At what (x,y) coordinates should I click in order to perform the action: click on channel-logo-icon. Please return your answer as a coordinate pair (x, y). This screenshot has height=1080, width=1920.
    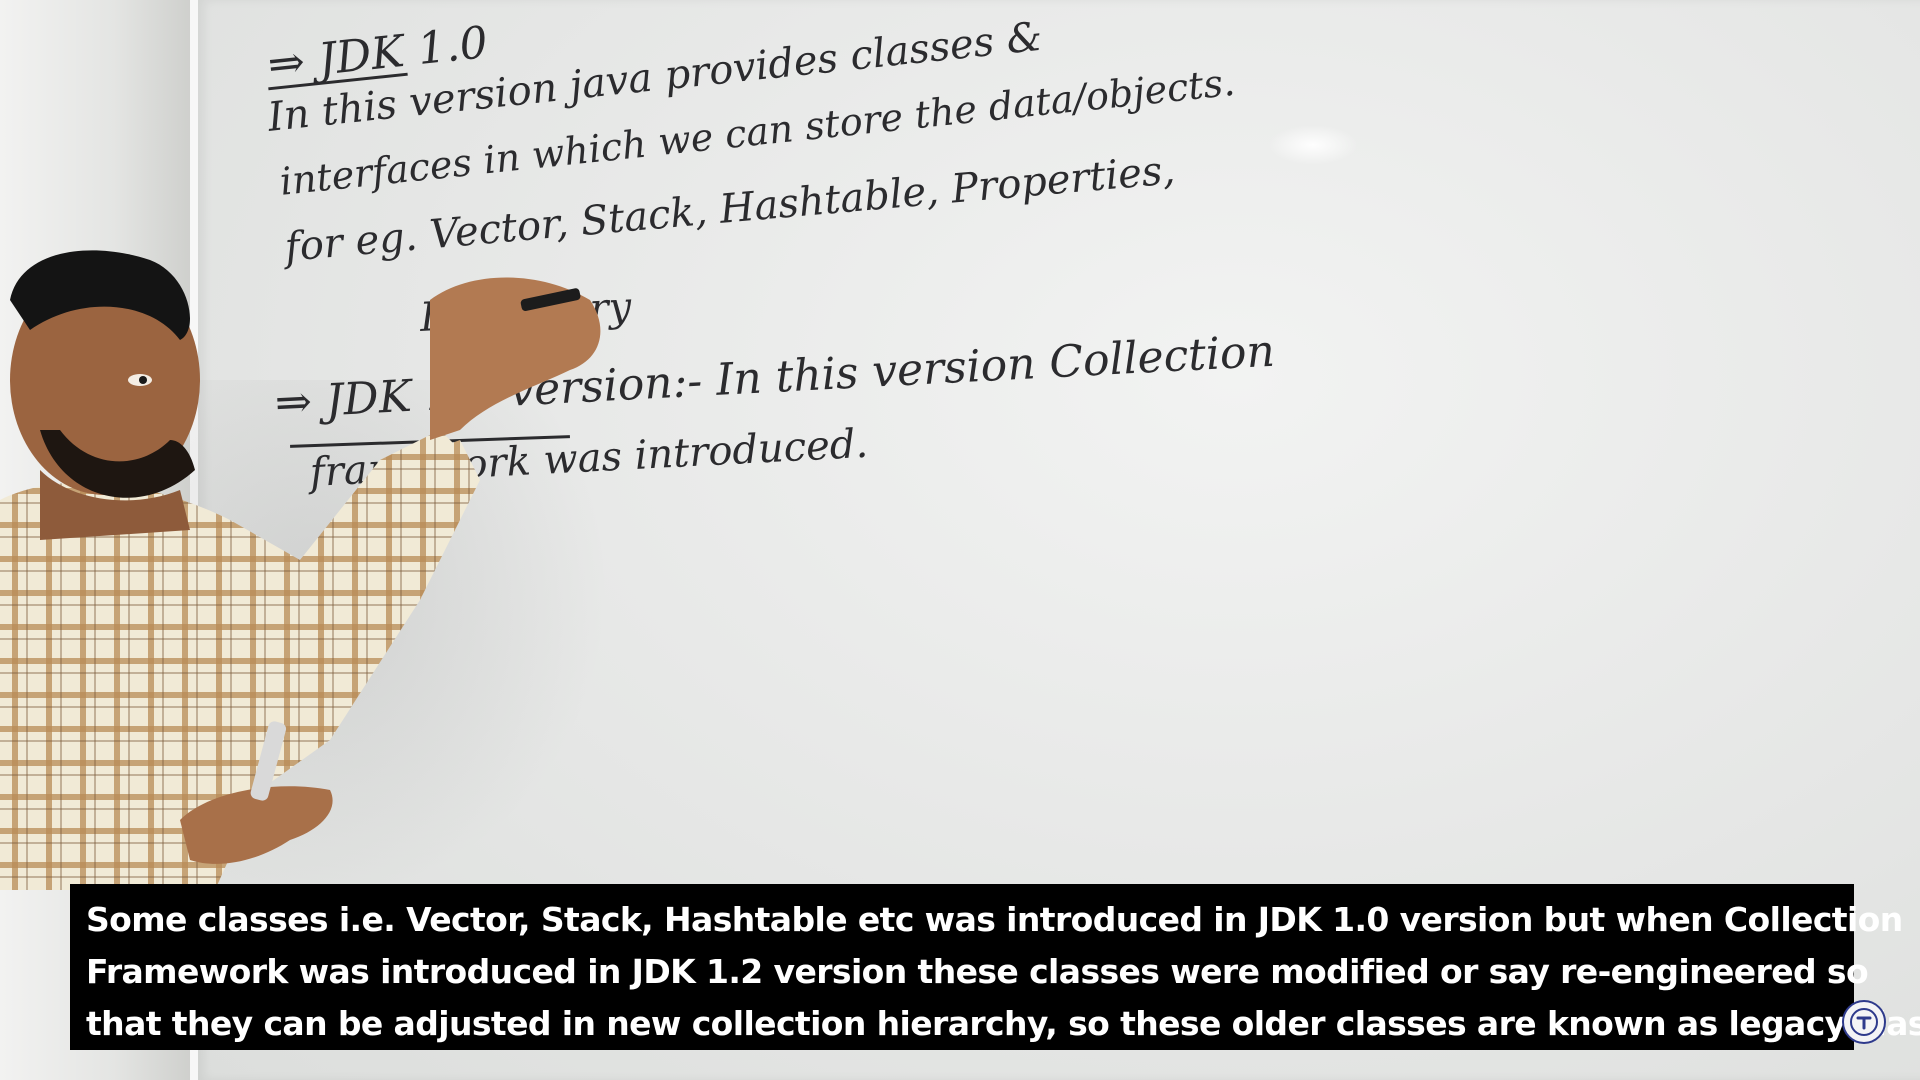
    Looking at the image, I should click on (1864, 1022).